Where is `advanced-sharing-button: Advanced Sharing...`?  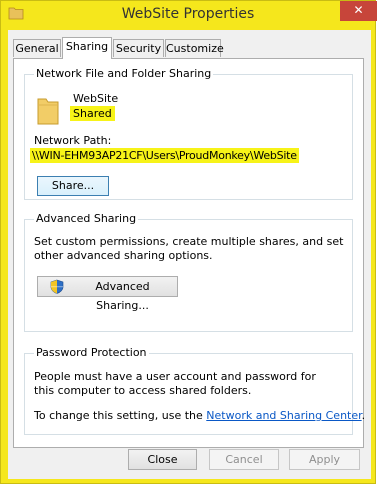 advanced-sharing-button: Advanced Sharing... is located at coordinates (107, 294).